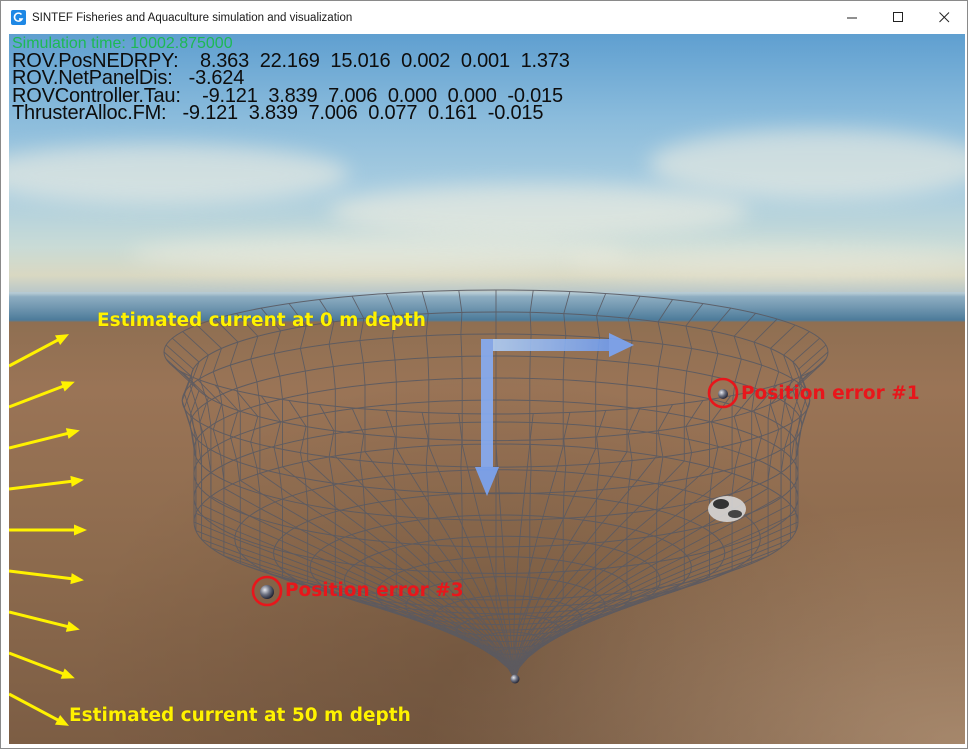  I want to click on current-bottom-label: Estimated current at 50 m depth, so click(240, 715).